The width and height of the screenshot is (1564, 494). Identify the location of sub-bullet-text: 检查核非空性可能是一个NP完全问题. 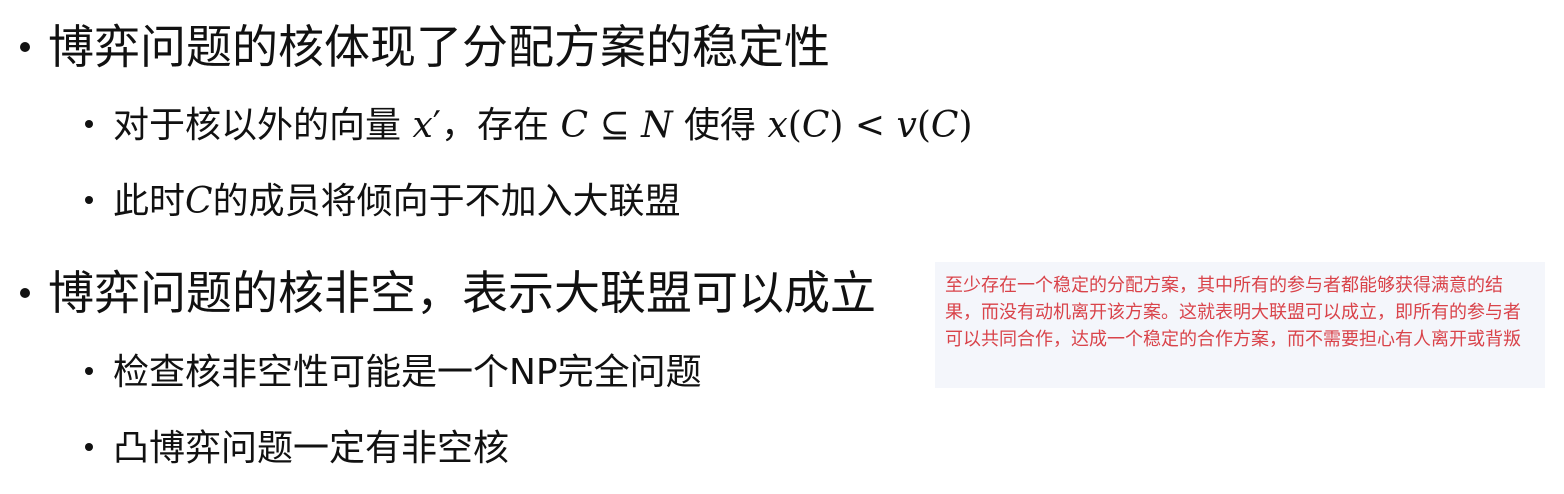
(407, 372).